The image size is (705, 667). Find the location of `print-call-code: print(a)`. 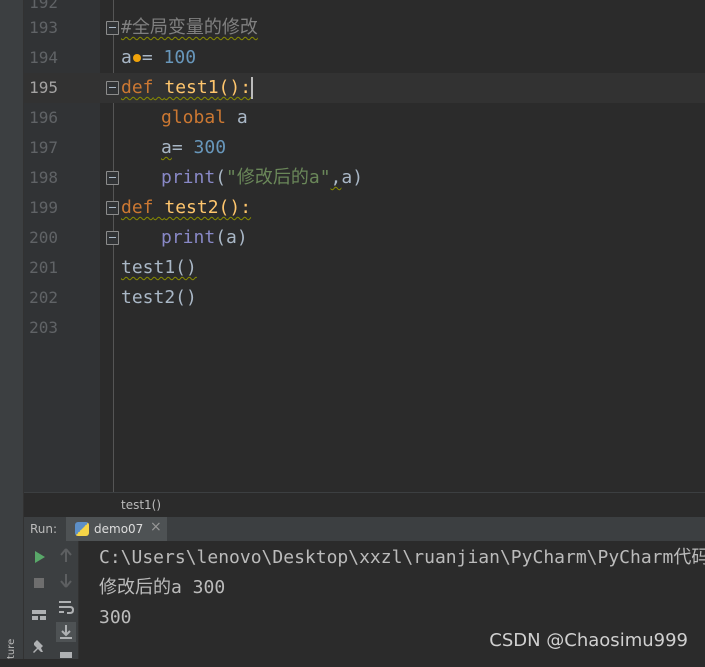

print-call-code: print(a) is located at coordinates (204, 237).